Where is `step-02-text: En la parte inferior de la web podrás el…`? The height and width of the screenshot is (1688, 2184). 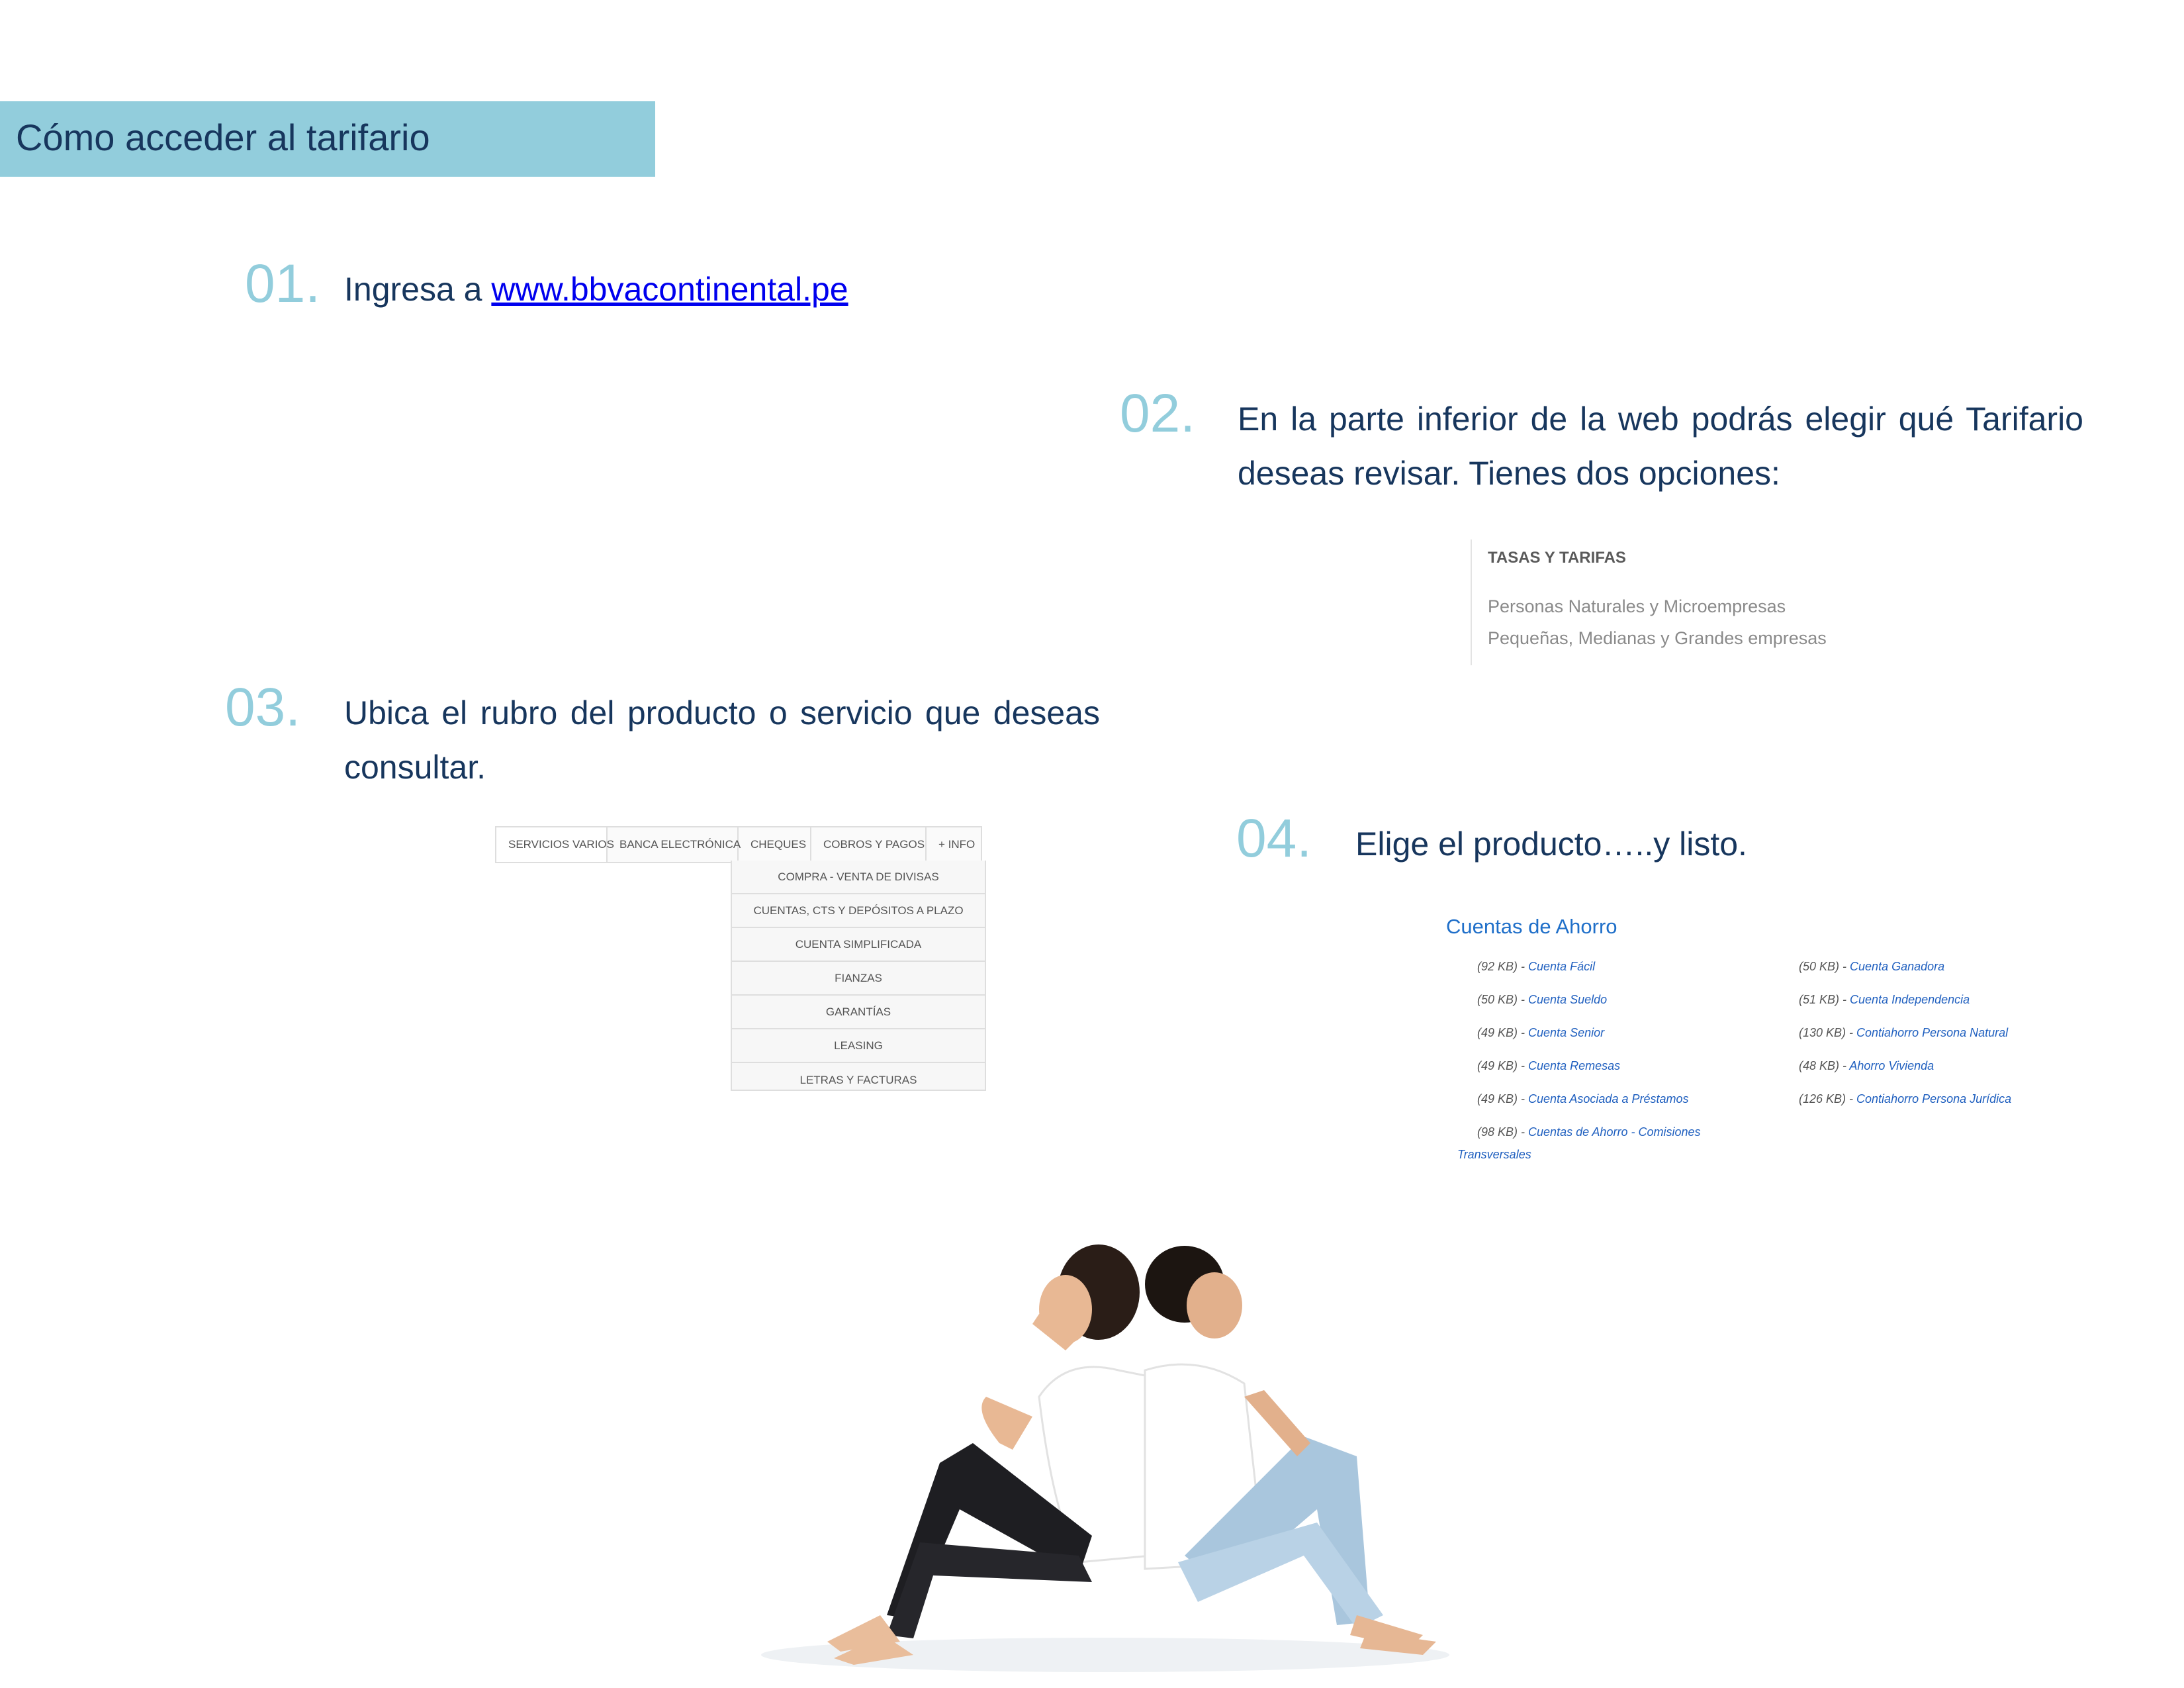
step-02-text: En la parte inferior de la web podrás el… is located at coordinates (1661, 446).